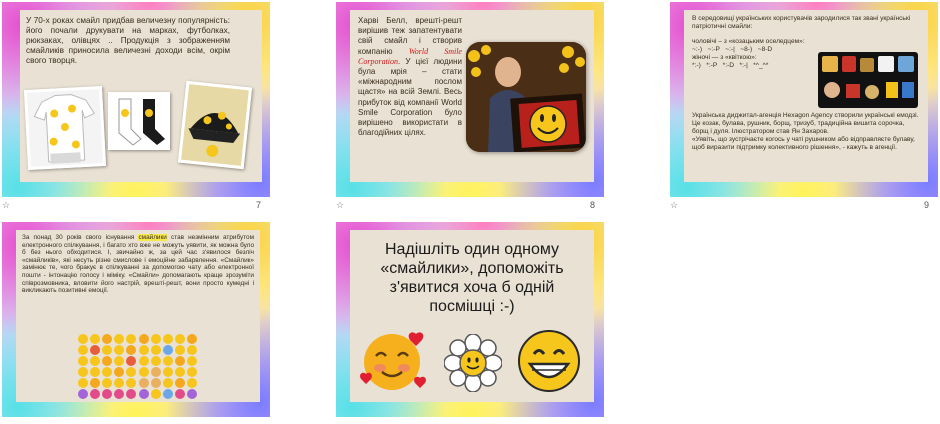 The image size is (940, 424). Describe the element at coordinates (730, 65) in the screenshot. I see `emoticon-line: *:-) *:-P *:-D *:-| *^_^*` at that location.